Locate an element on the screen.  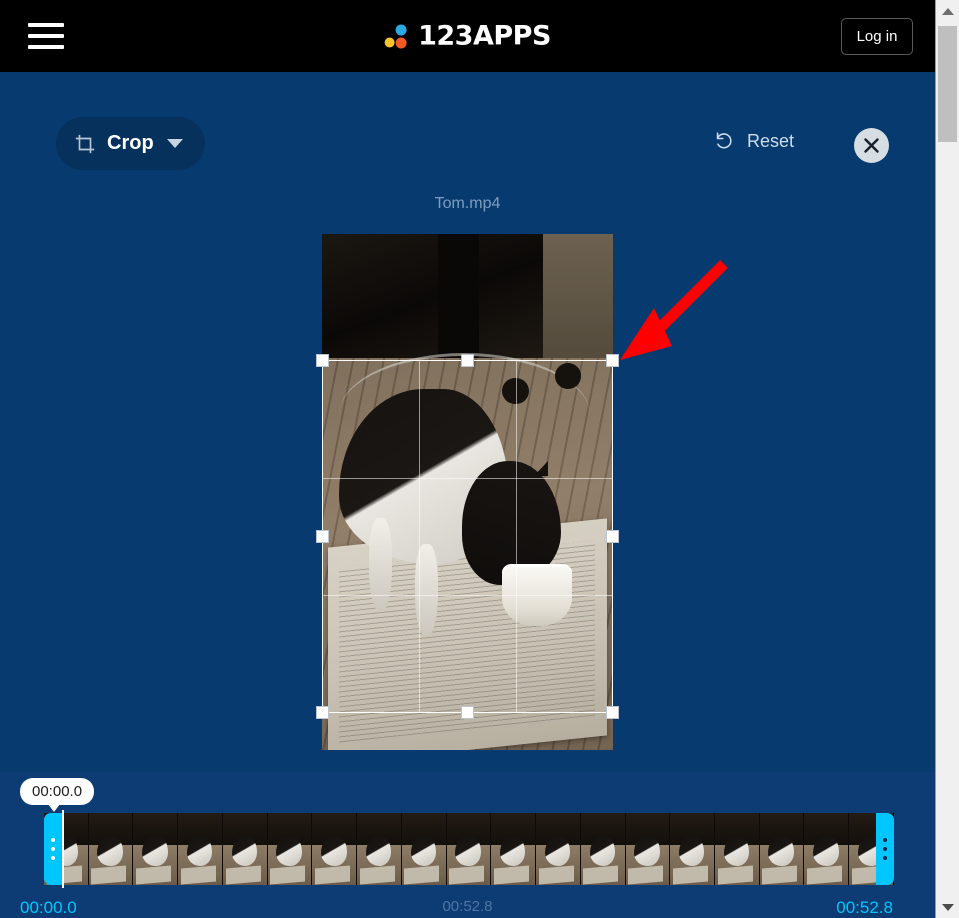
triangle-down-icon is located at coordinates (947, 907).